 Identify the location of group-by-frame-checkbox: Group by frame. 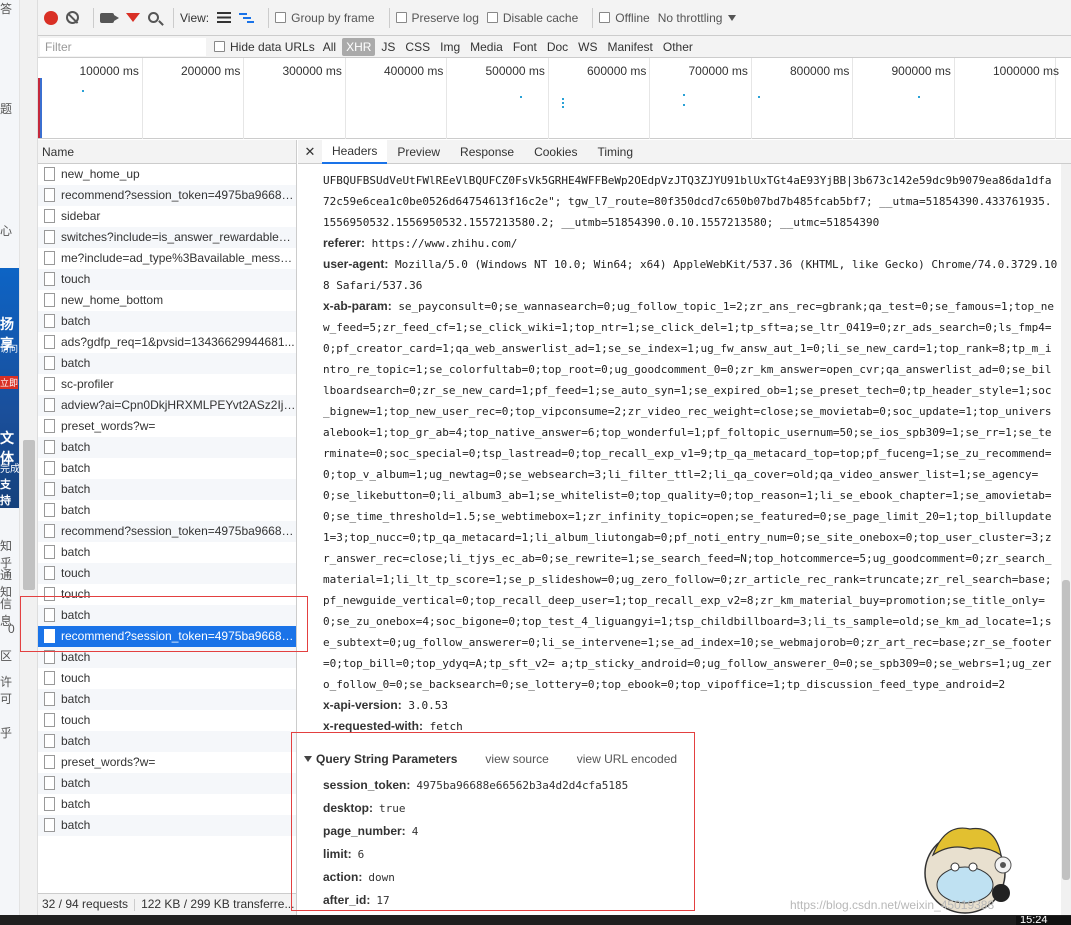
(325, 18).